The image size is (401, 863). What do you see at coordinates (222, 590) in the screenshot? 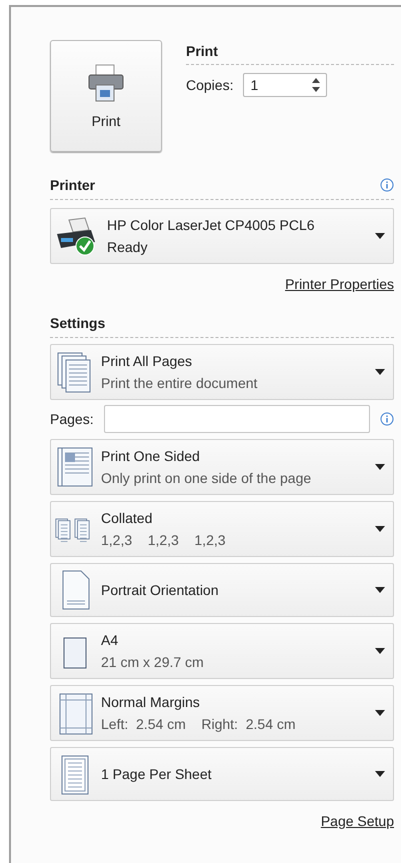
I see `setting-dropdown: Portrait Orientation` at bounding box center [222, 590].